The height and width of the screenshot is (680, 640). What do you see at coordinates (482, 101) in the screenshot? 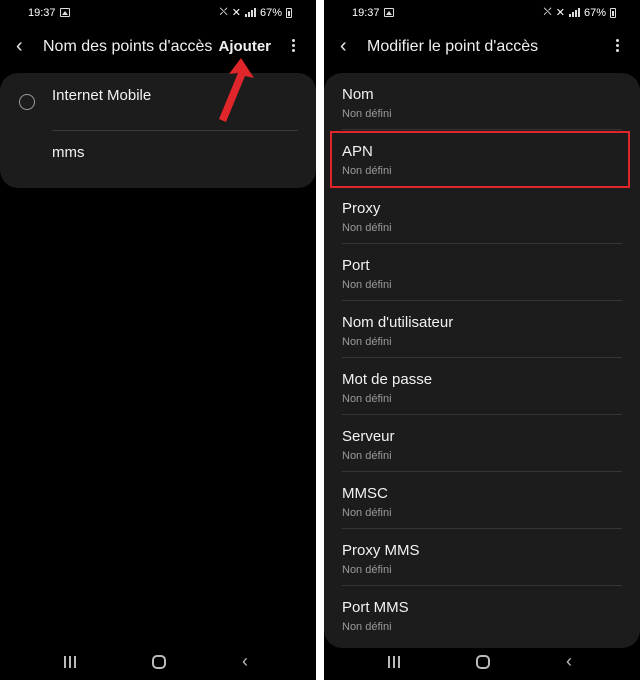
I see `field-nom: Nom Non défini` at bounding box center [482, 101].